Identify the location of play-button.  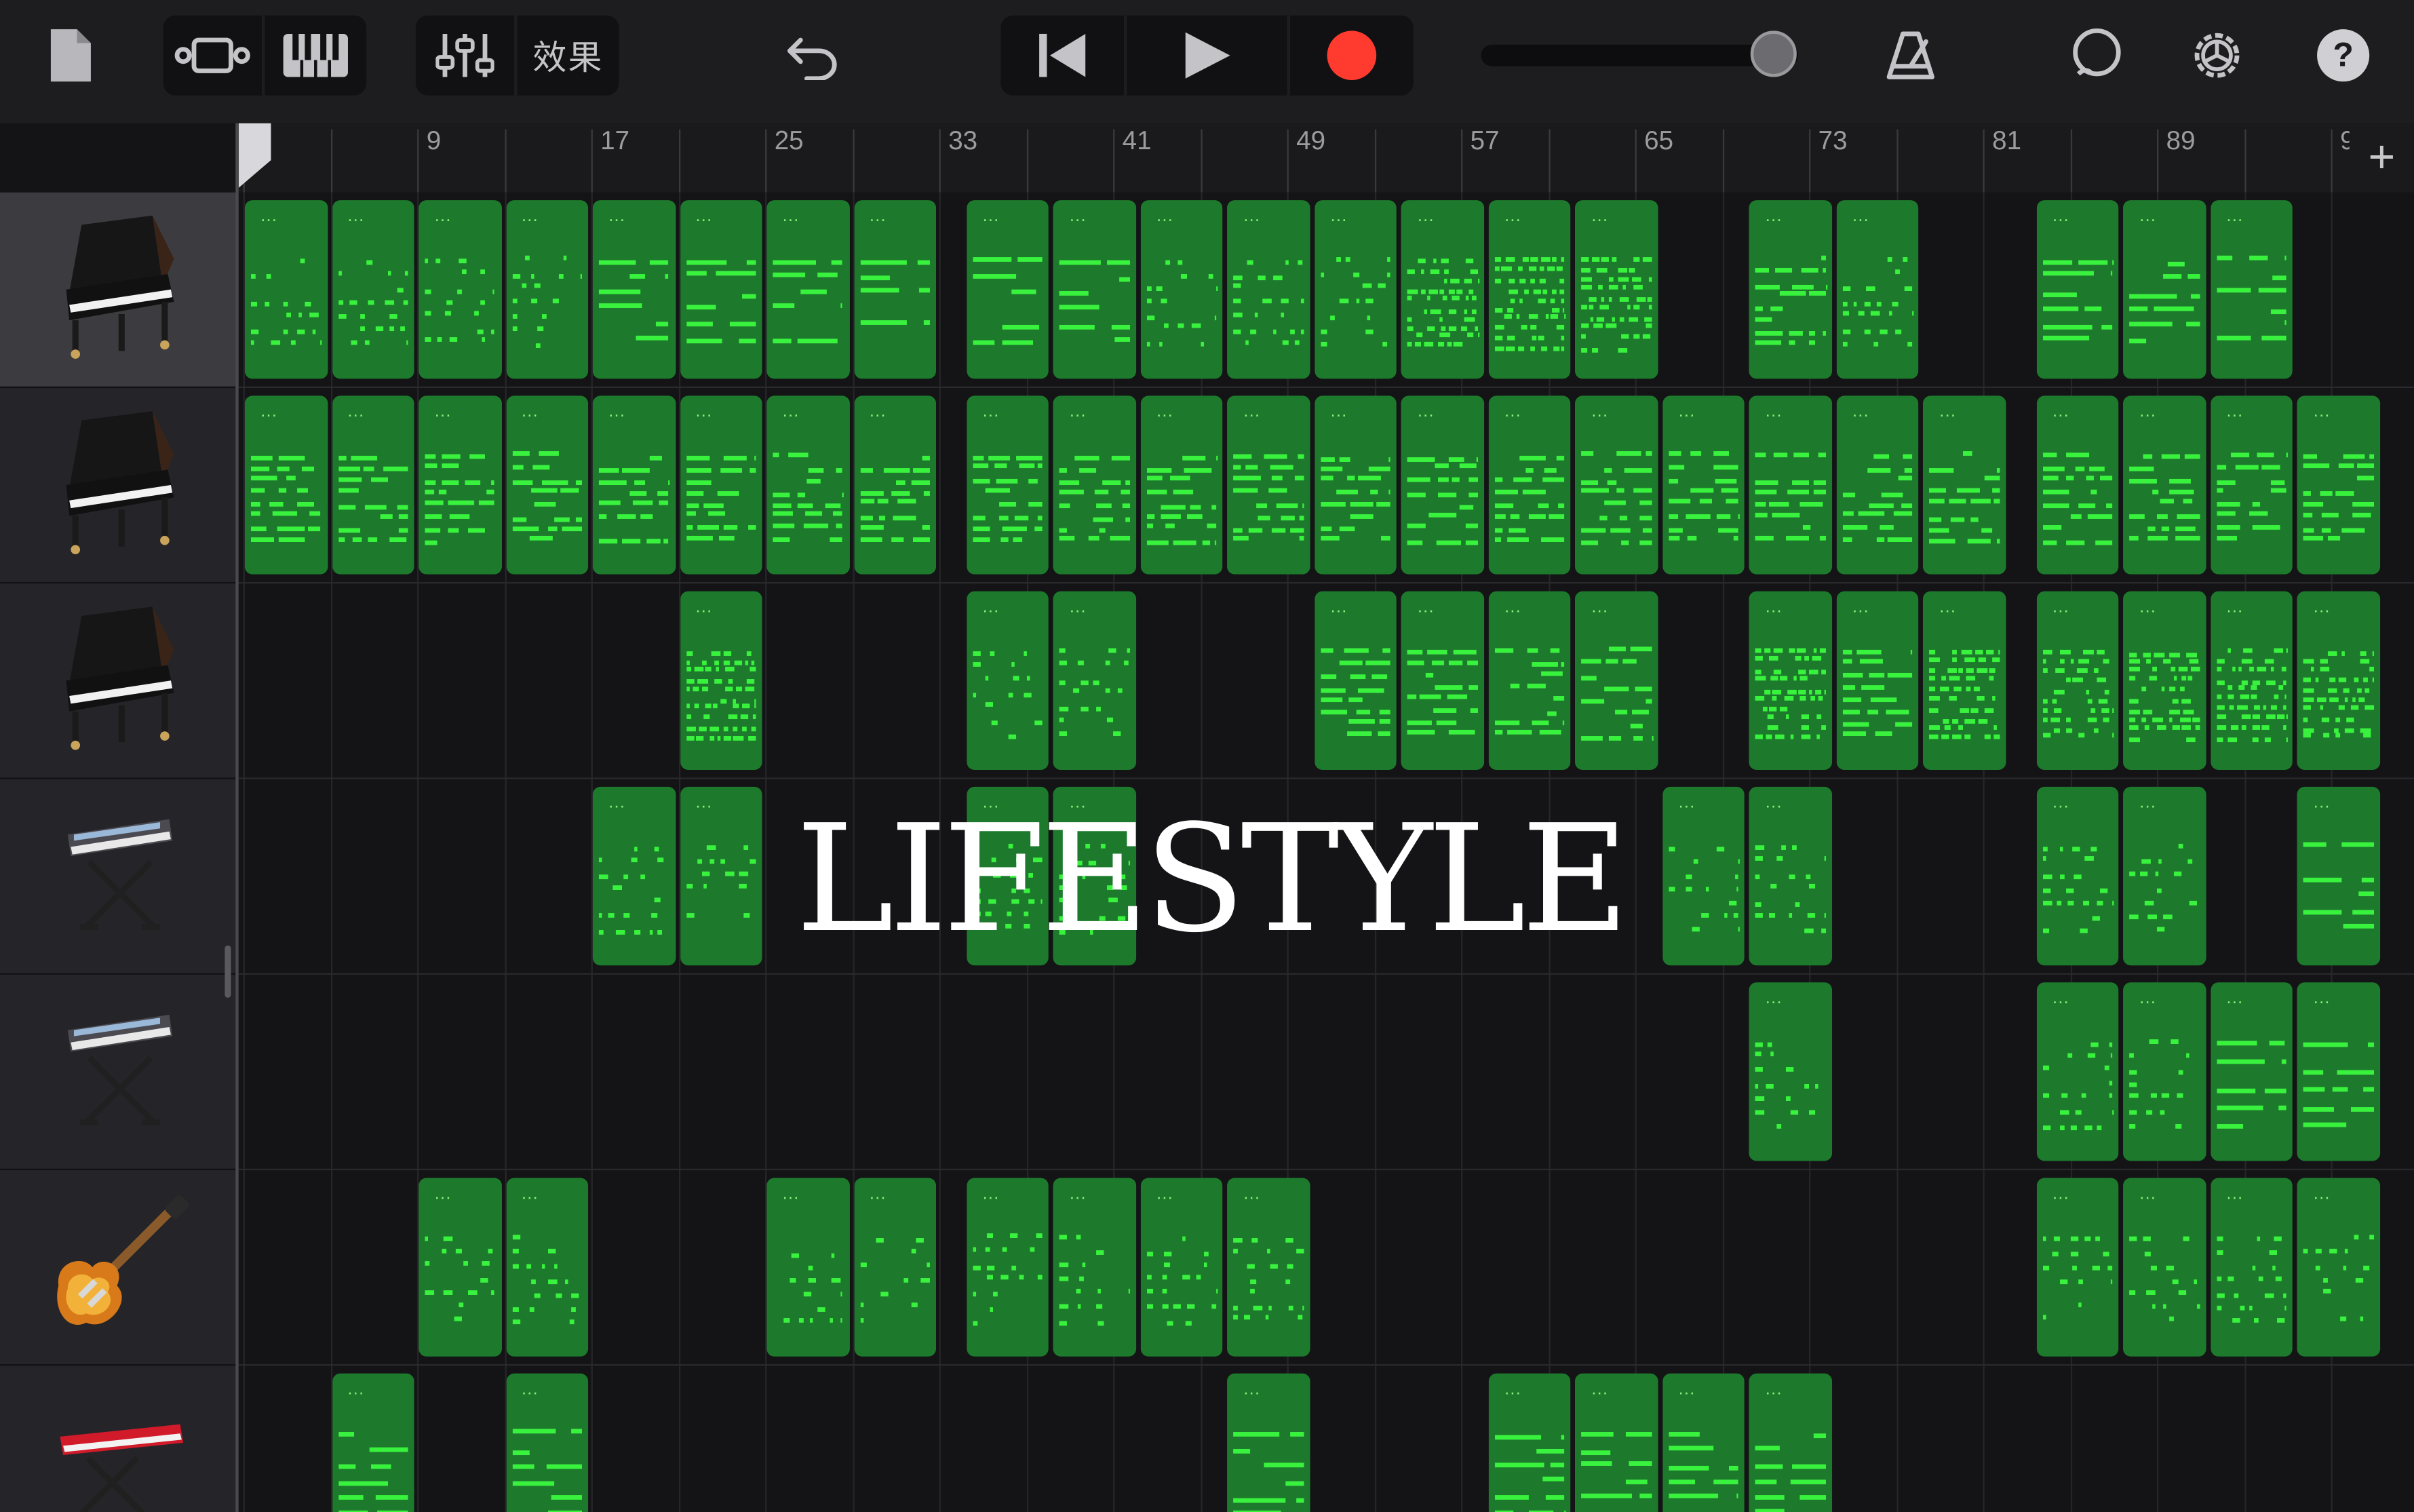
(1207, 56).